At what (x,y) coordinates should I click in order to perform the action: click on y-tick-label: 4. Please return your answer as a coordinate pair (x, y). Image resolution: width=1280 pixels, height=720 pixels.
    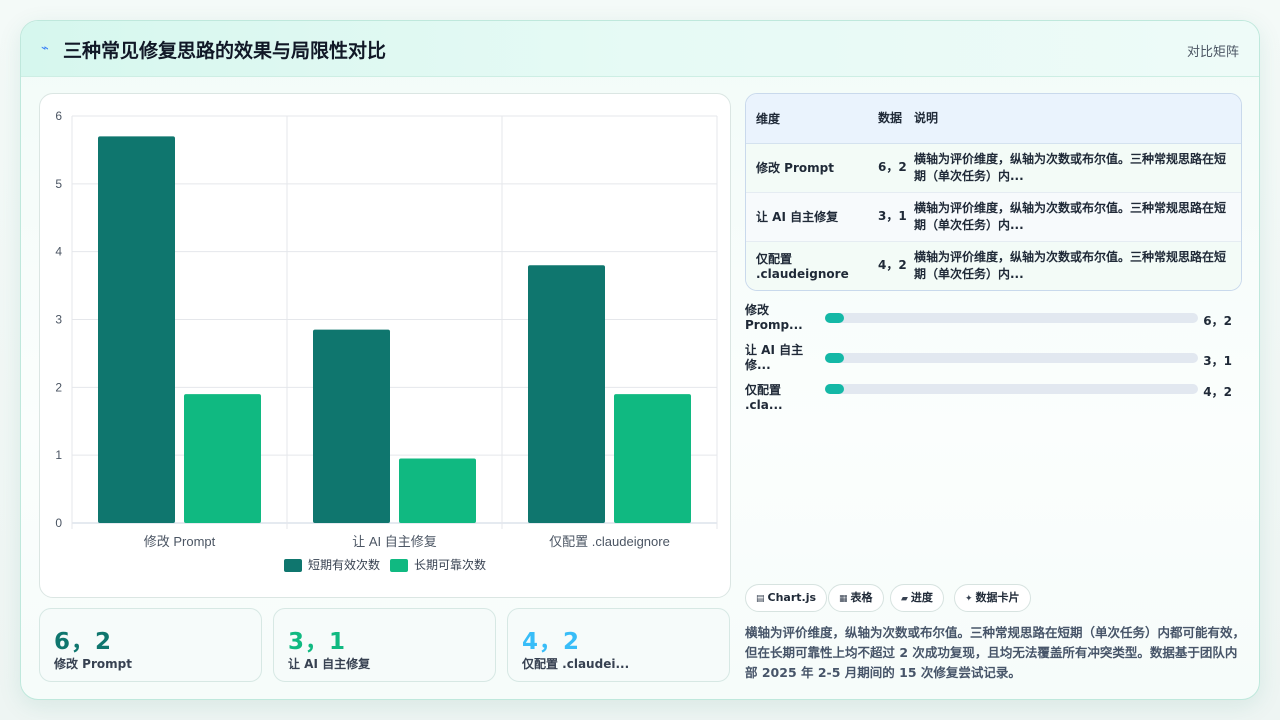
    Looking at the image, I should click on (58, 252).